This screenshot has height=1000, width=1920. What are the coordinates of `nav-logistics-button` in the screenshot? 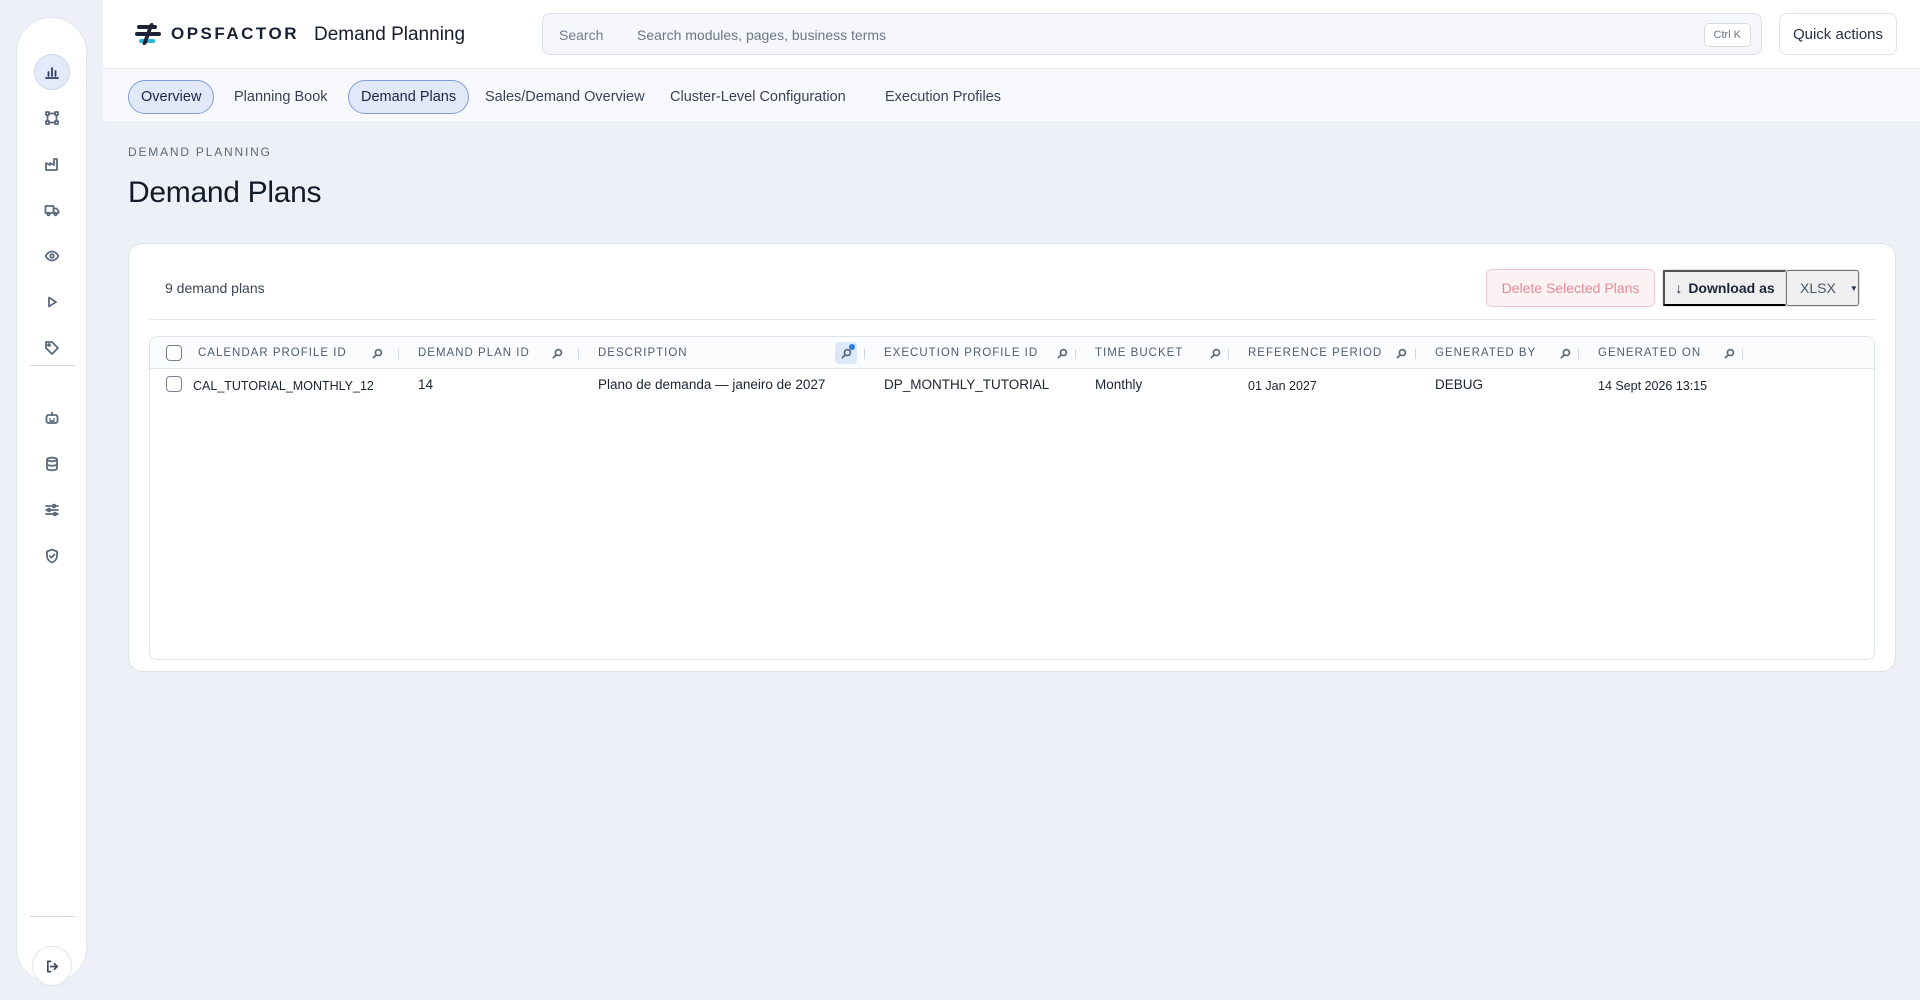 It's located at (52, 210).